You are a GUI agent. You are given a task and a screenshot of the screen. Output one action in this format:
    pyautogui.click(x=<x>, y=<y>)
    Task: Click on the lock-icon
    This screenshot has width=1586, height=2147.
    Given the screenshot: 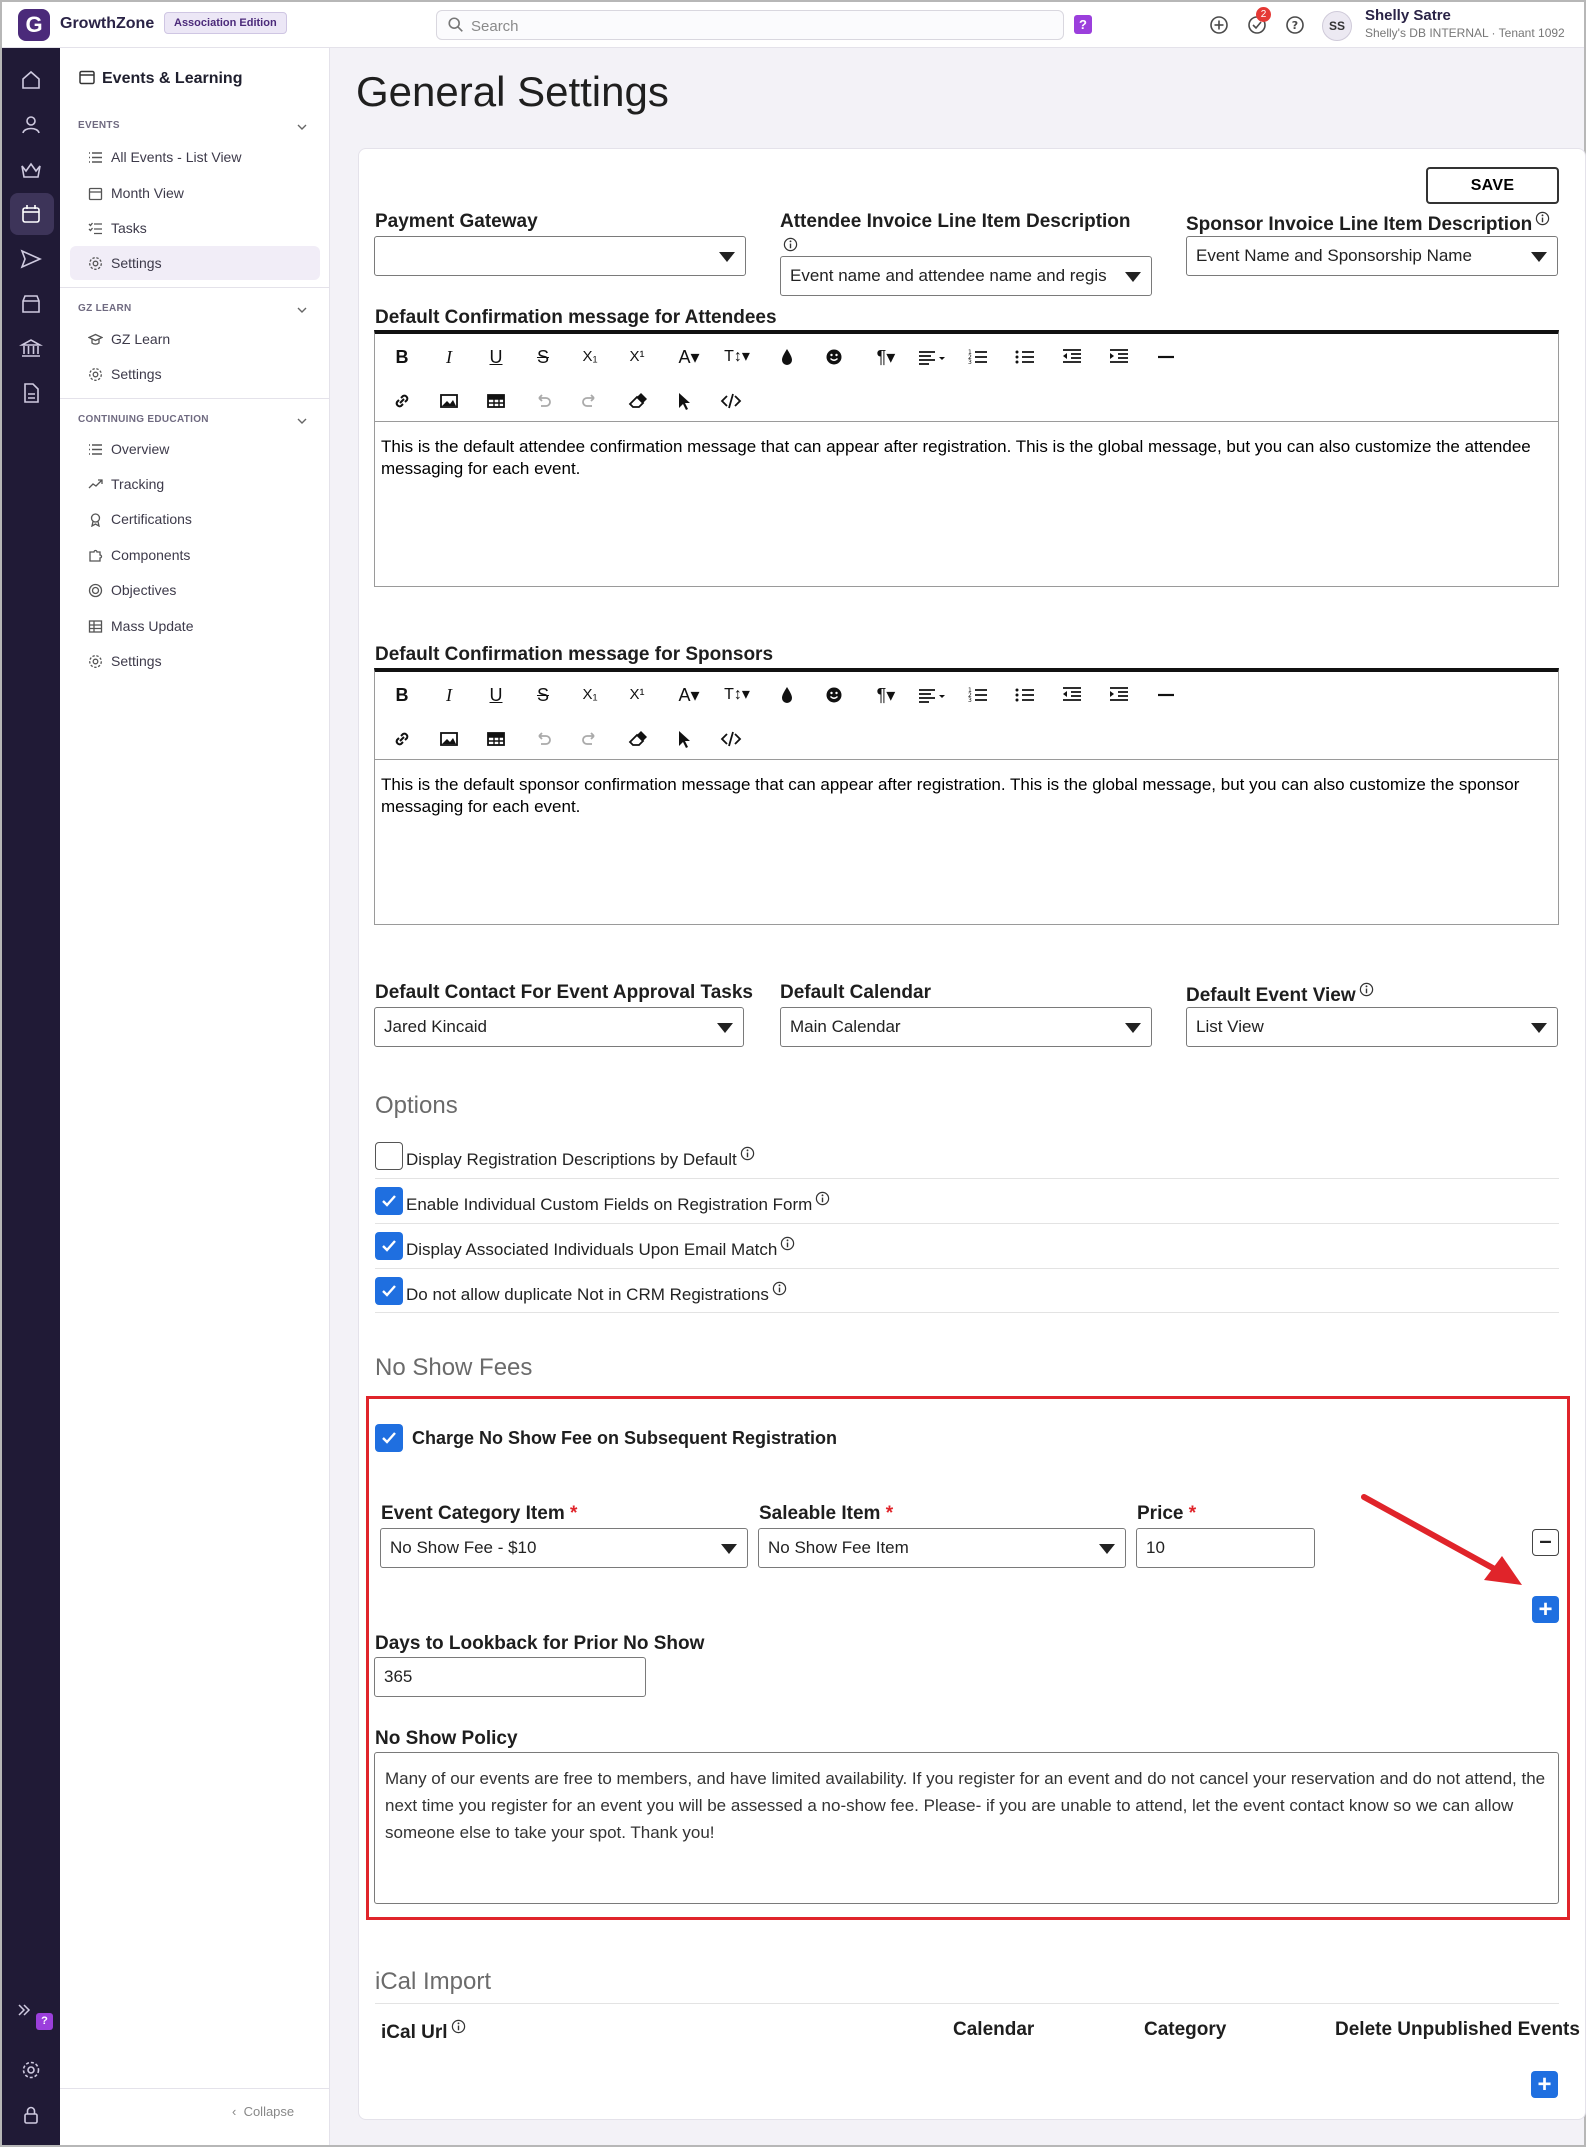 What is the action you would take?
    pyautogui.click(x=31, y=2115)
    